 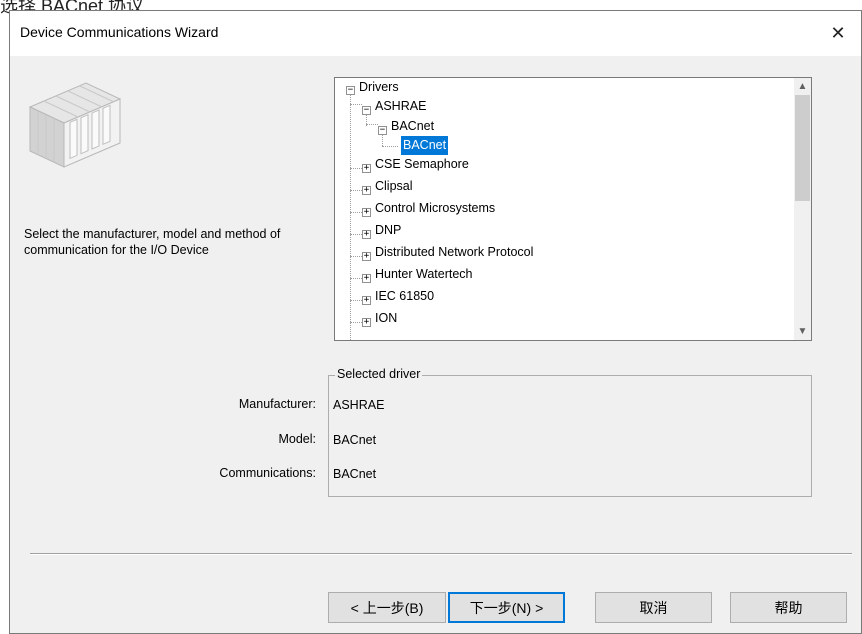 I want to click on tree-node-dnp: DNP, so click(x=388, y=230).